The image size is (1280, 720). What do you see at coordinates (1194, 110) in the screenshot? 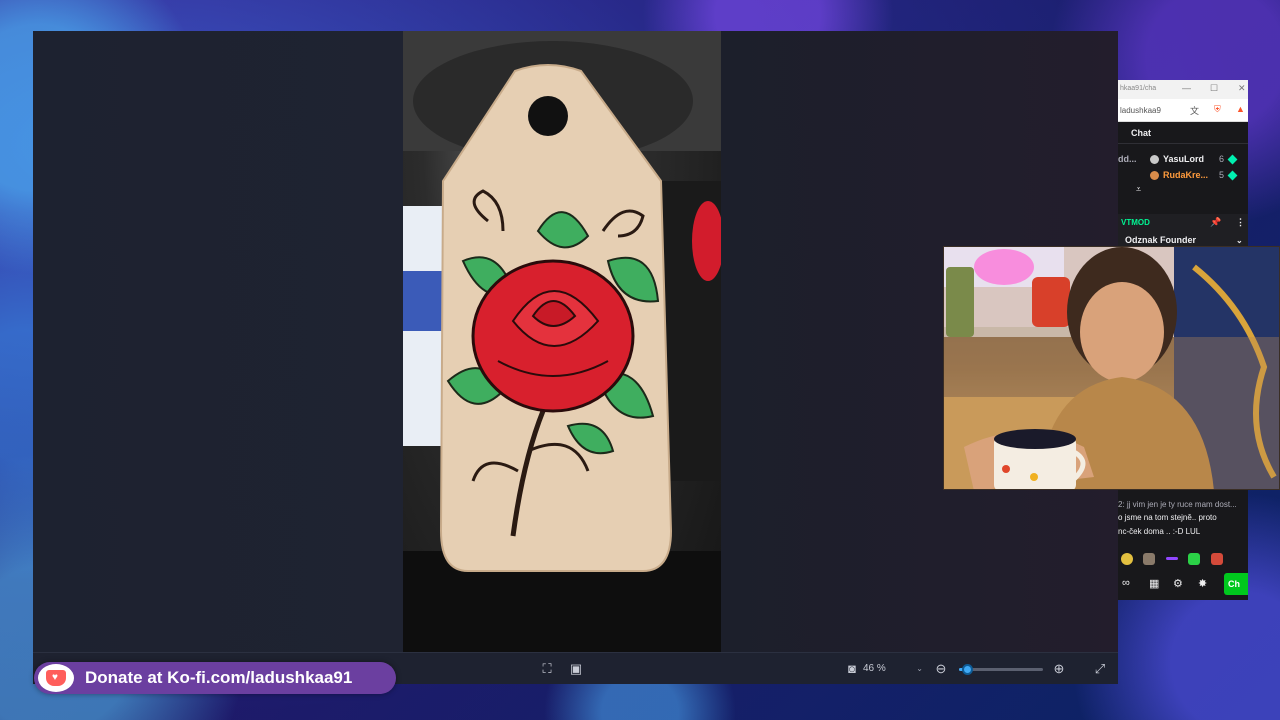
I see `translate-icon: 文` at bounding box center [1194, 110].